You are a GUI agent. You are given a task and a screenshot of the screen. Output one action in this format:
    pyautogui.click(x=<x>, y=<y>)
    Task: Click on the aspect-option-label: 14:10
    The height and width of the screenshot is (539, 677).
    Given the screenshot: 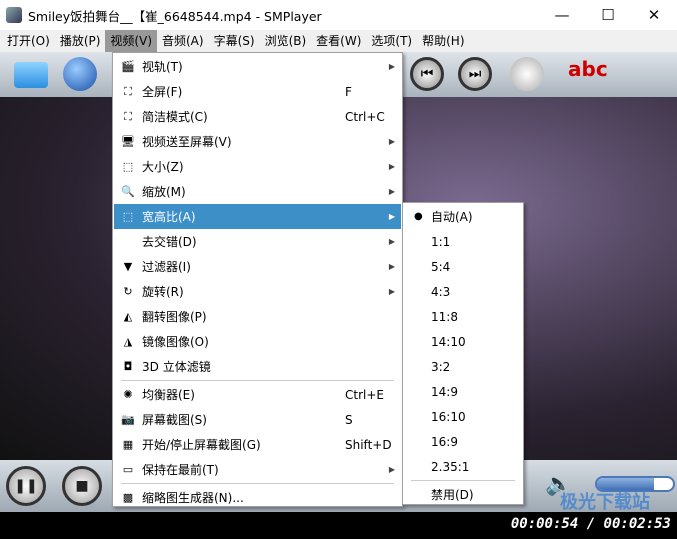 What is the action you would take?
    pyautogui.click(x=448, y=341)
    